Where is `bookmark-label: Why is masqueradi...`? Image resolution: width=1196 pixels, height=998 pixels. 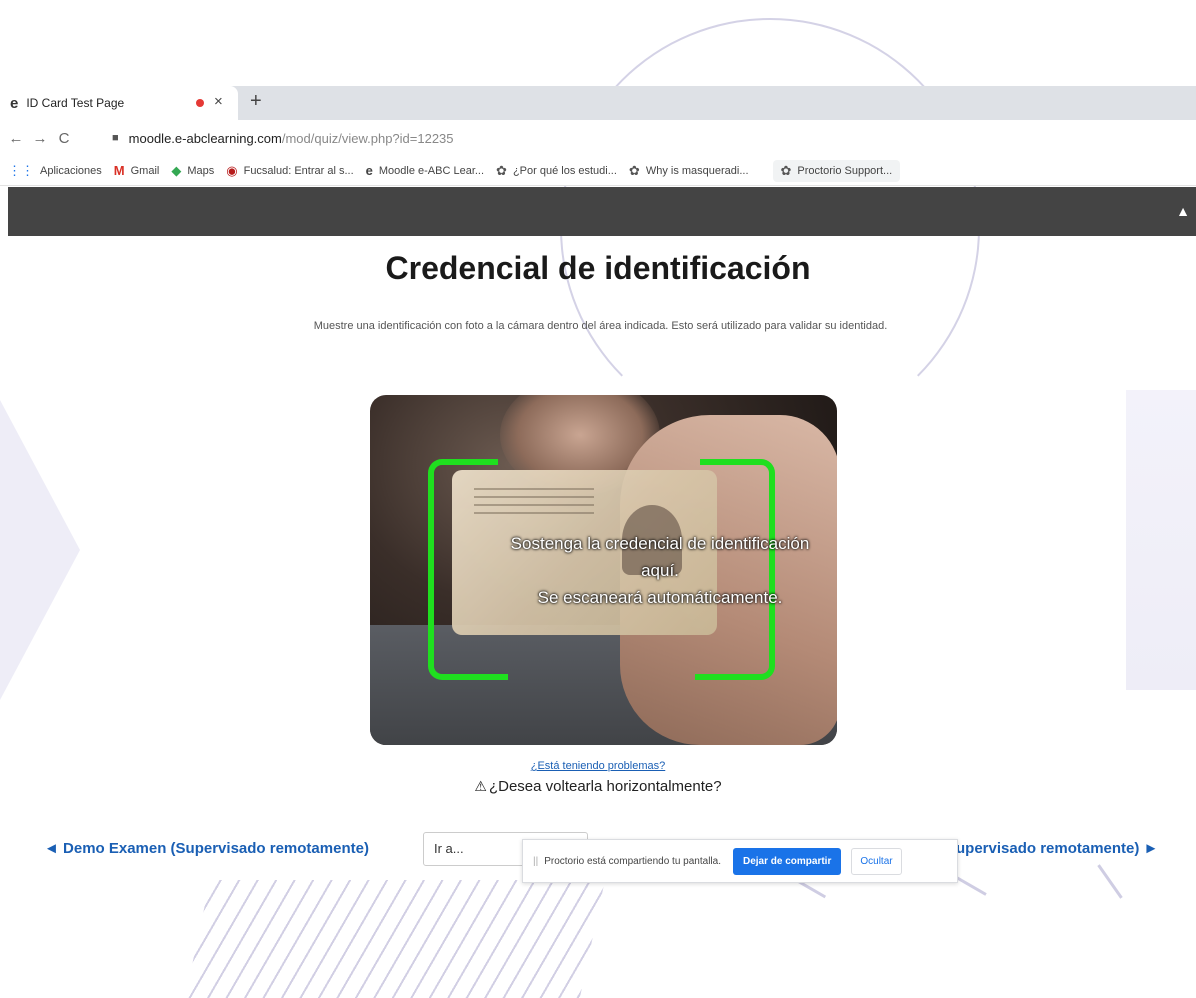
bookmark-label: Why is masqueradi... is located at coordinates (697, 170).